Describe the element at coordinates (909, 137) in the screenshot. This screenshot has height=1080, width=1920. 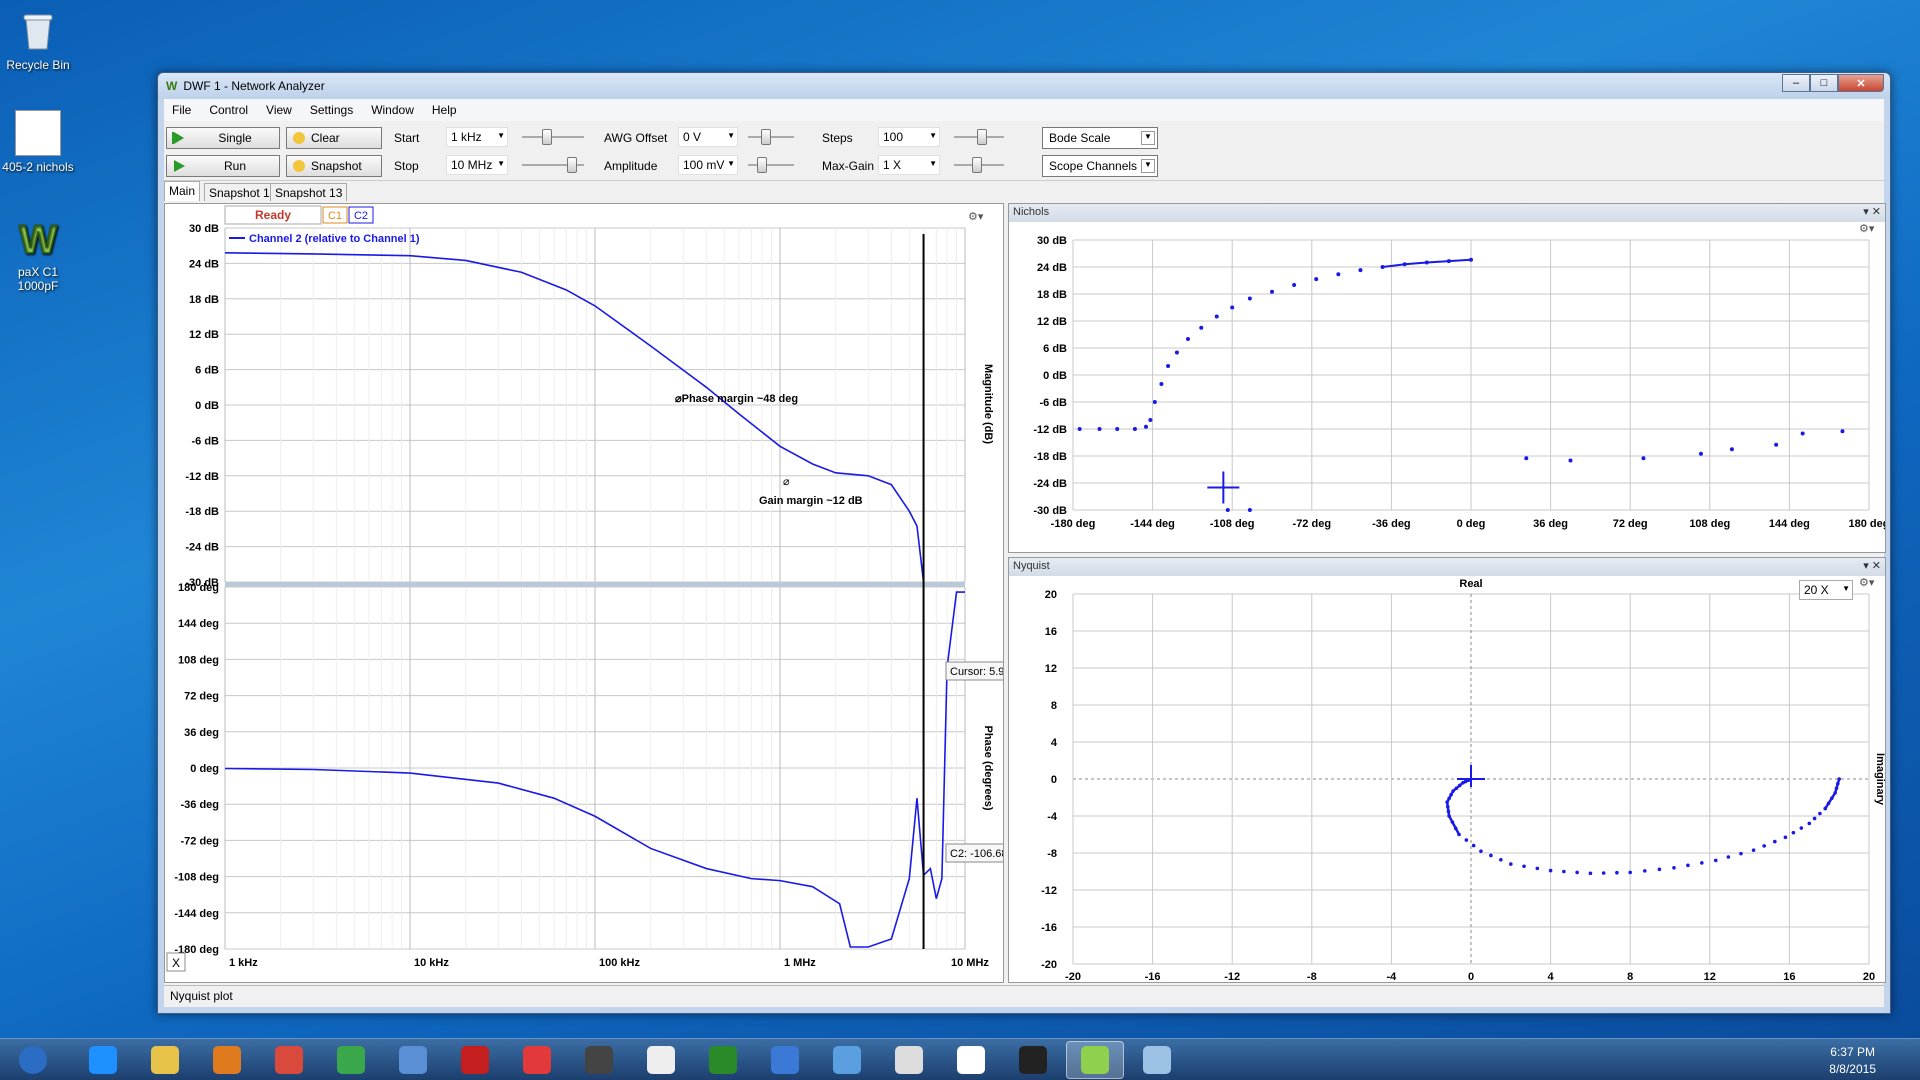
I see `steps-combo: 100 ▼` at that location.